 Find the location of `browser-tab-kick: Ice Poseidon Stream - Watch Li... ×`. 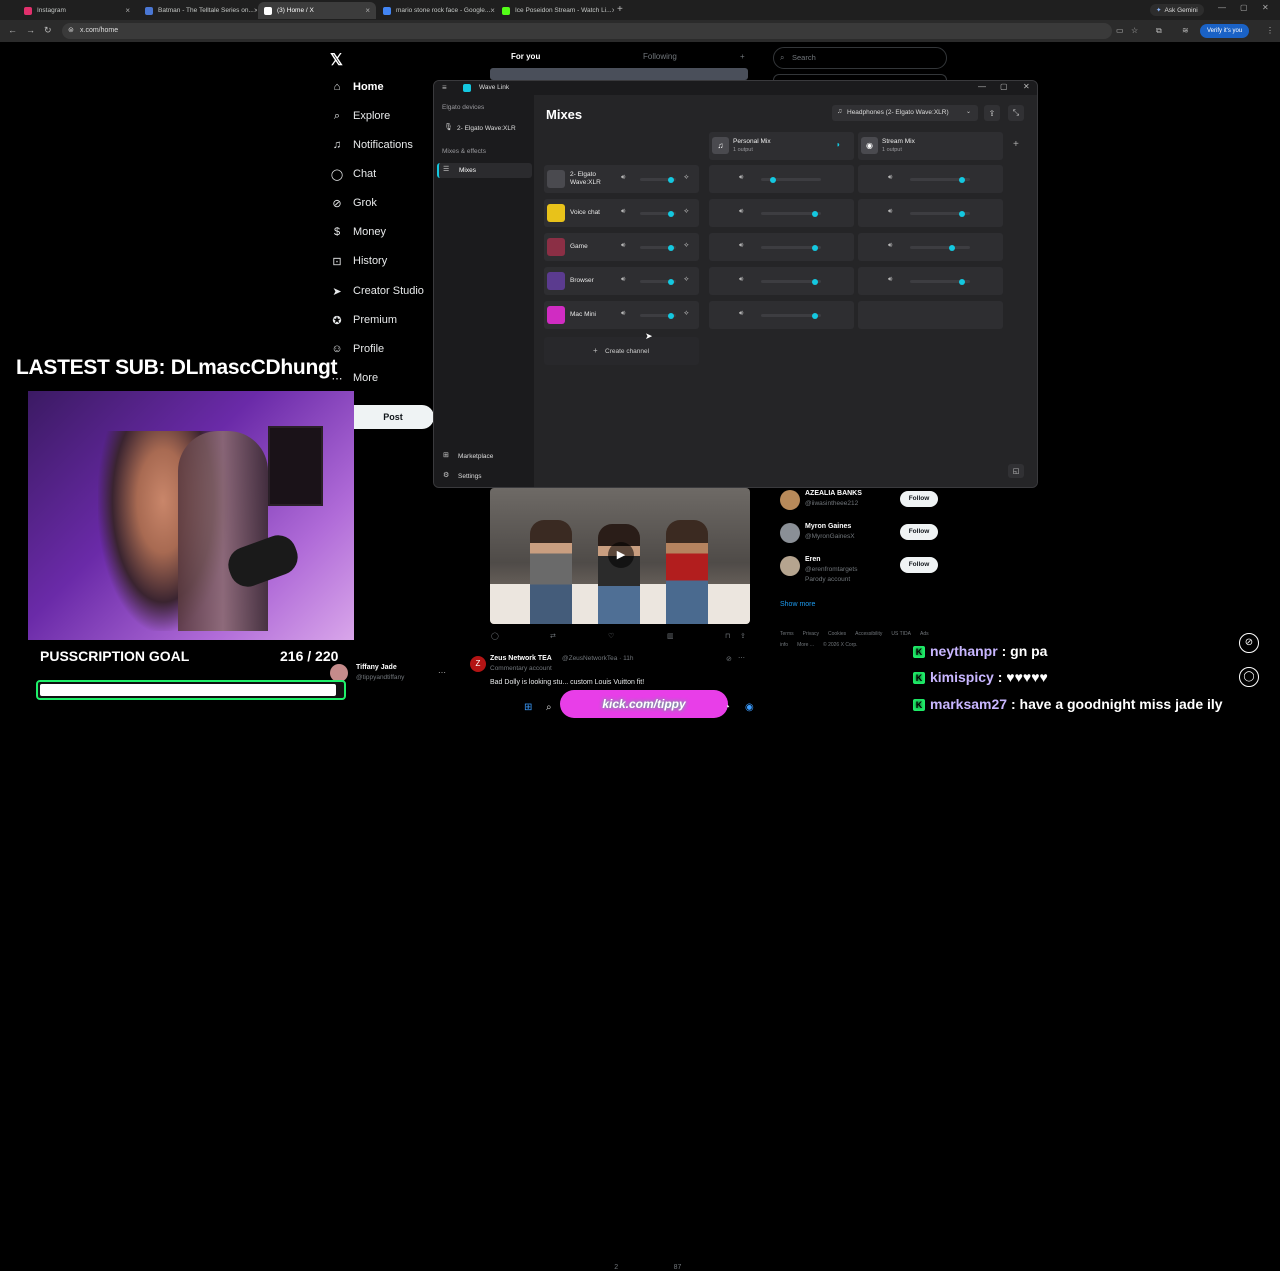

browser-tab-kick: Ice Poseidon Stream - Watch Li... × is located at coordinates (555, 10).